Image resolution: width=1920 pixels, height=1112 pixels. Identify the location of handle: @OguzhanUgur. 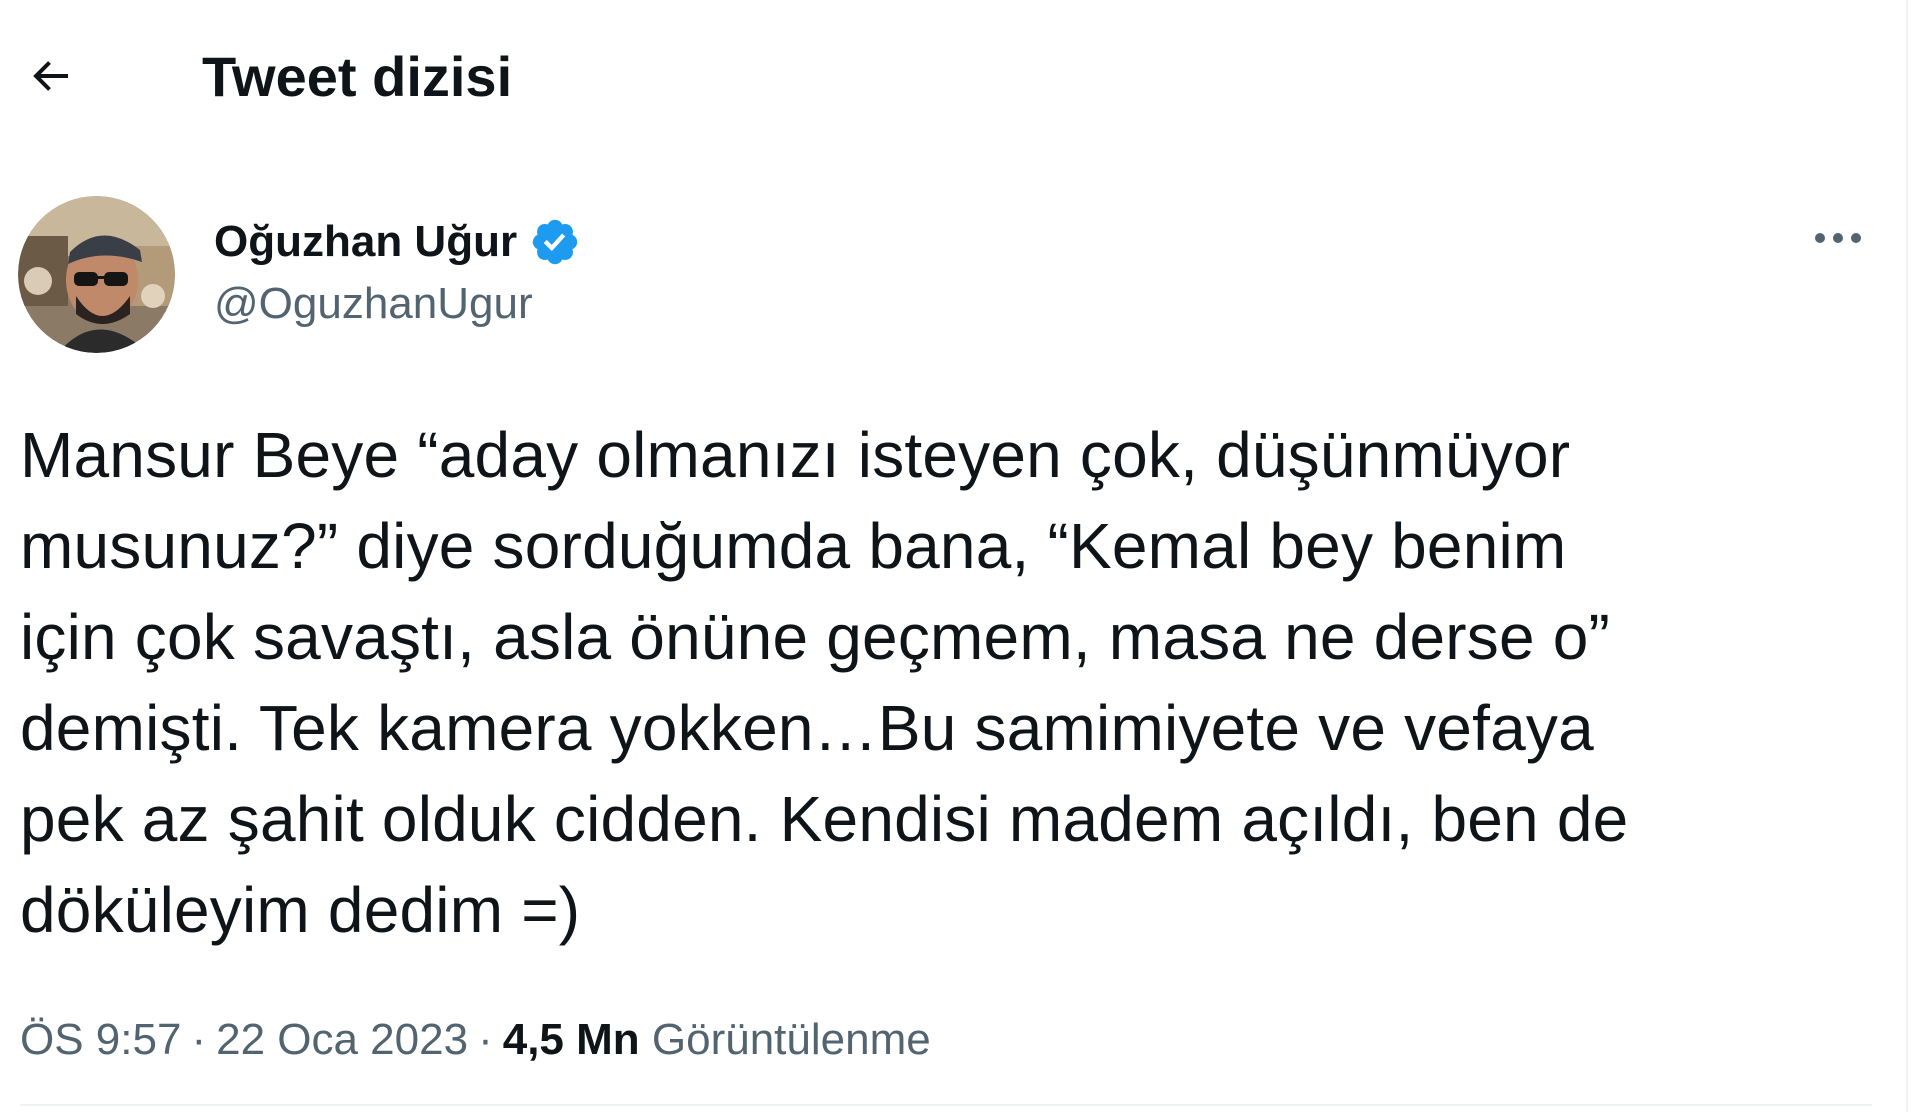
(397, 304).